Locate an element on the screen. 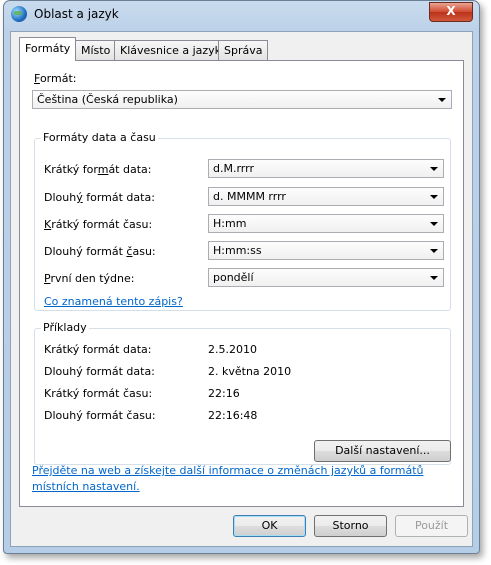 This screenshot has width=491, height=565. cancel-button: Storno is located at coordinates (350, 526).